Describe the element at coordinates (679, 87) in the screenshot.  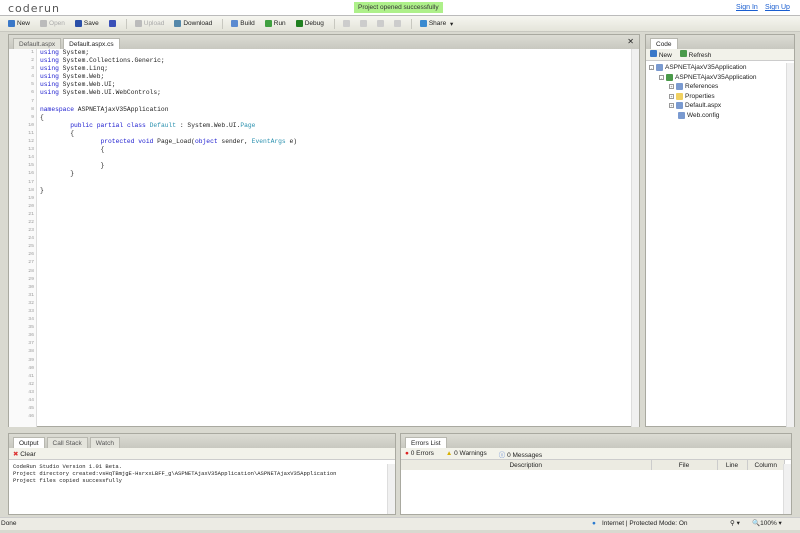
I see `references-icon` at that location.